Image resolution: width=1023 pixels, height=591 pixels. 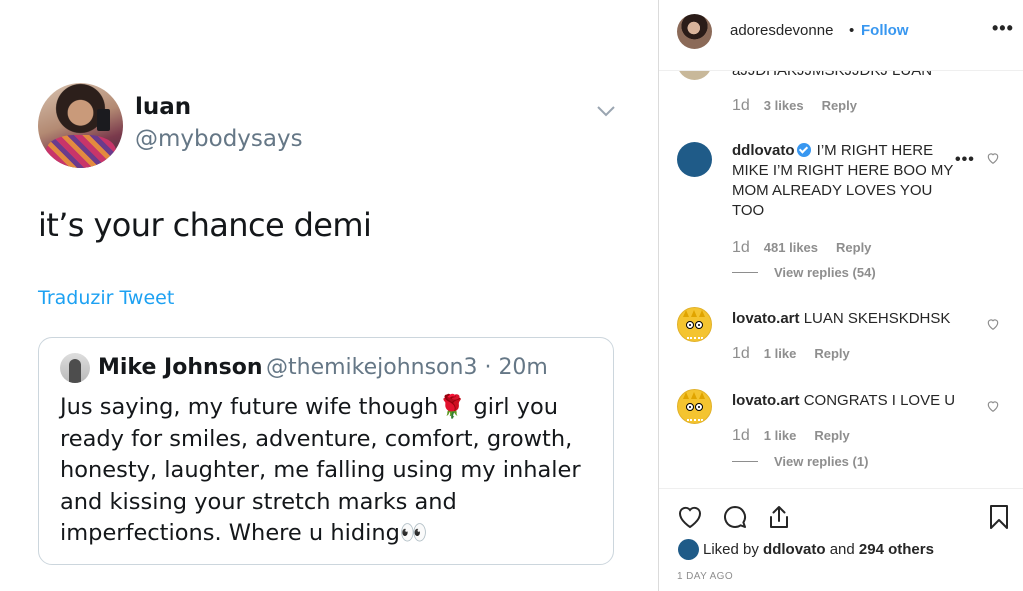 I want to click on tweet-author-avatar, so click(x=80, y=125).